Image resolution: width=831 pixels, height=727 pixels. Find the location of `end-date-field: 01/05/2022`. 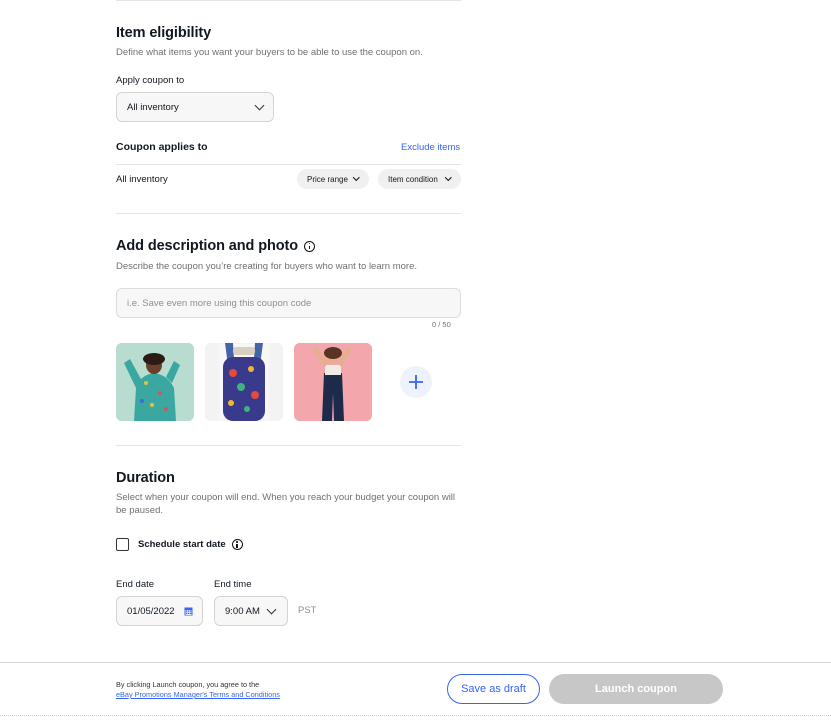

end-date-field: 01/05/2022 is located at coordinates (159, 611).